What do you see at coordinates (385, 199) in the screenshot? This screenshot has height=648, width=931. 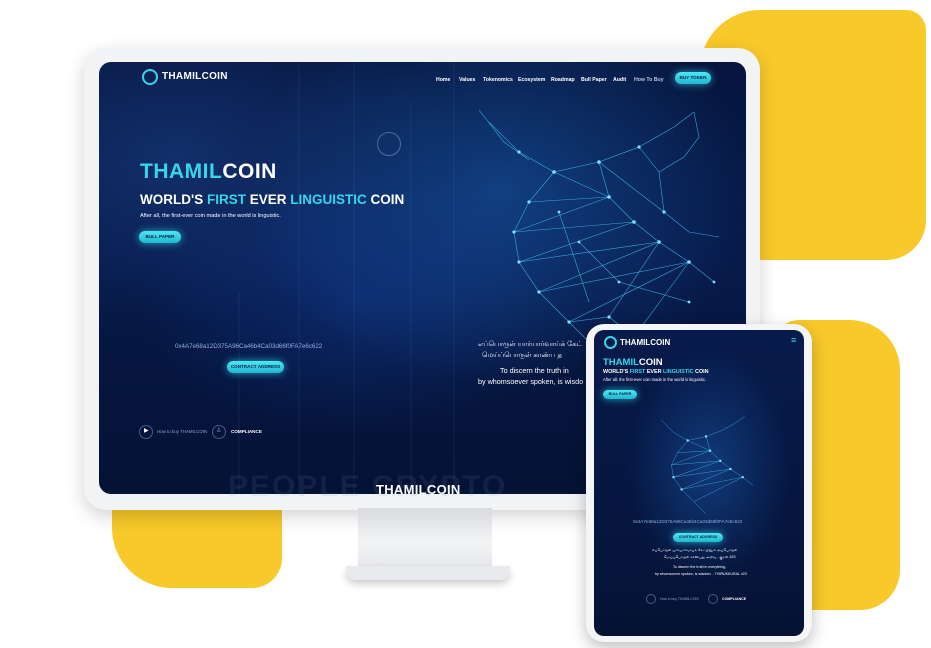 I see `hero-headline-part5: COIN` at bounding box center [385, 199].